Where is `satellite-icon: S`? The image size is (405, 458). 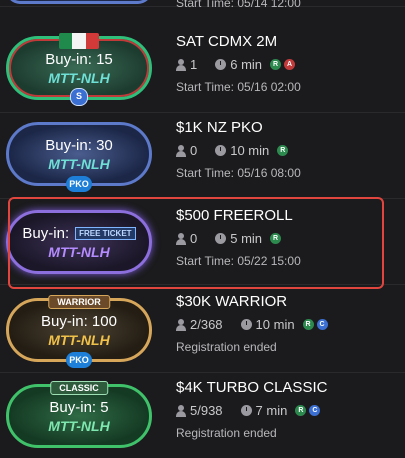
satellite-icon: S is located at coordinates (79, 97).